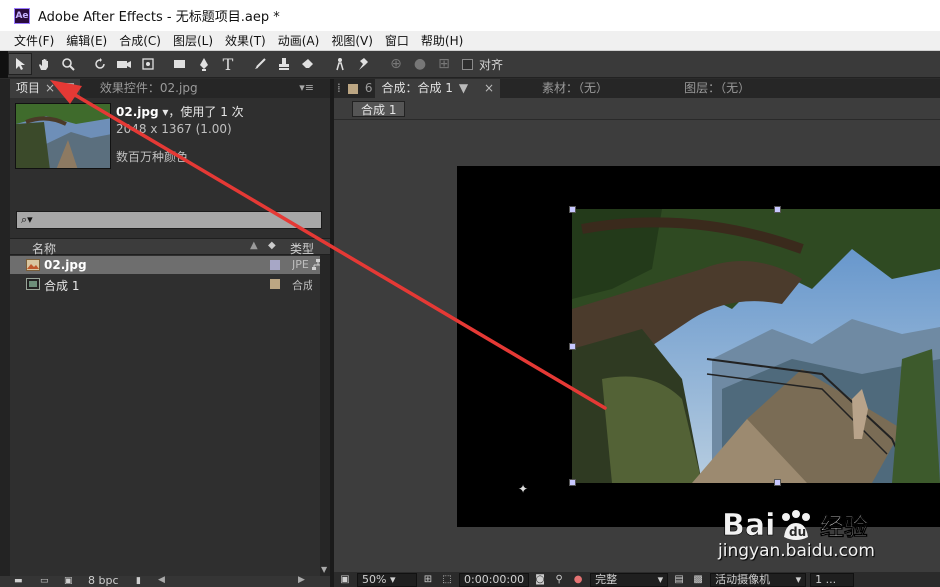  What do you see at coordinates (165, 284) in the screenshot?
I see `project-item-row: 合成 1 合成` at bounding box center [165, 284].